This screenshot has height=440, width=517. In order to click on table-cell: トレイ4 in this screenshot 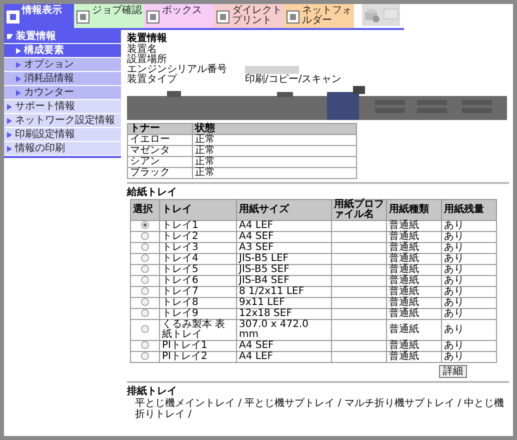, I will do `click(198, 259)`.